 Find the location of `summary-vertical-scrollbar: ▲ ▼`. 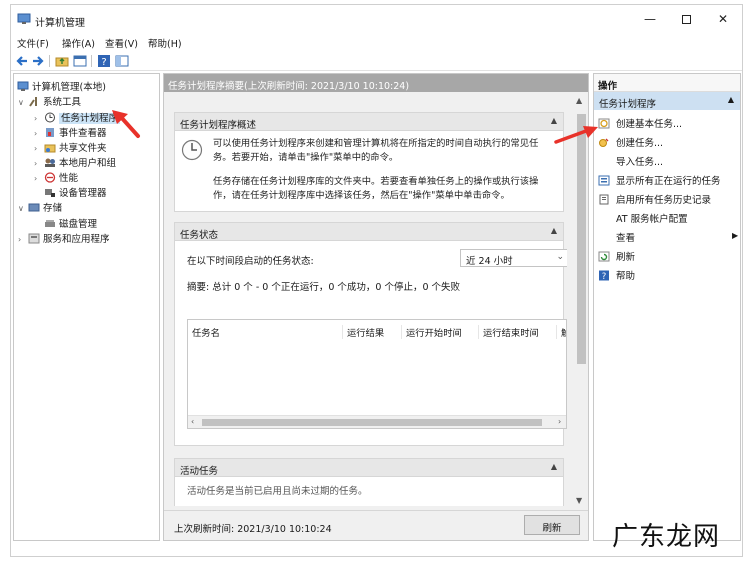

summary-vertical-scrollbar: ▲ ▼ is located at coordinates (581, 301).